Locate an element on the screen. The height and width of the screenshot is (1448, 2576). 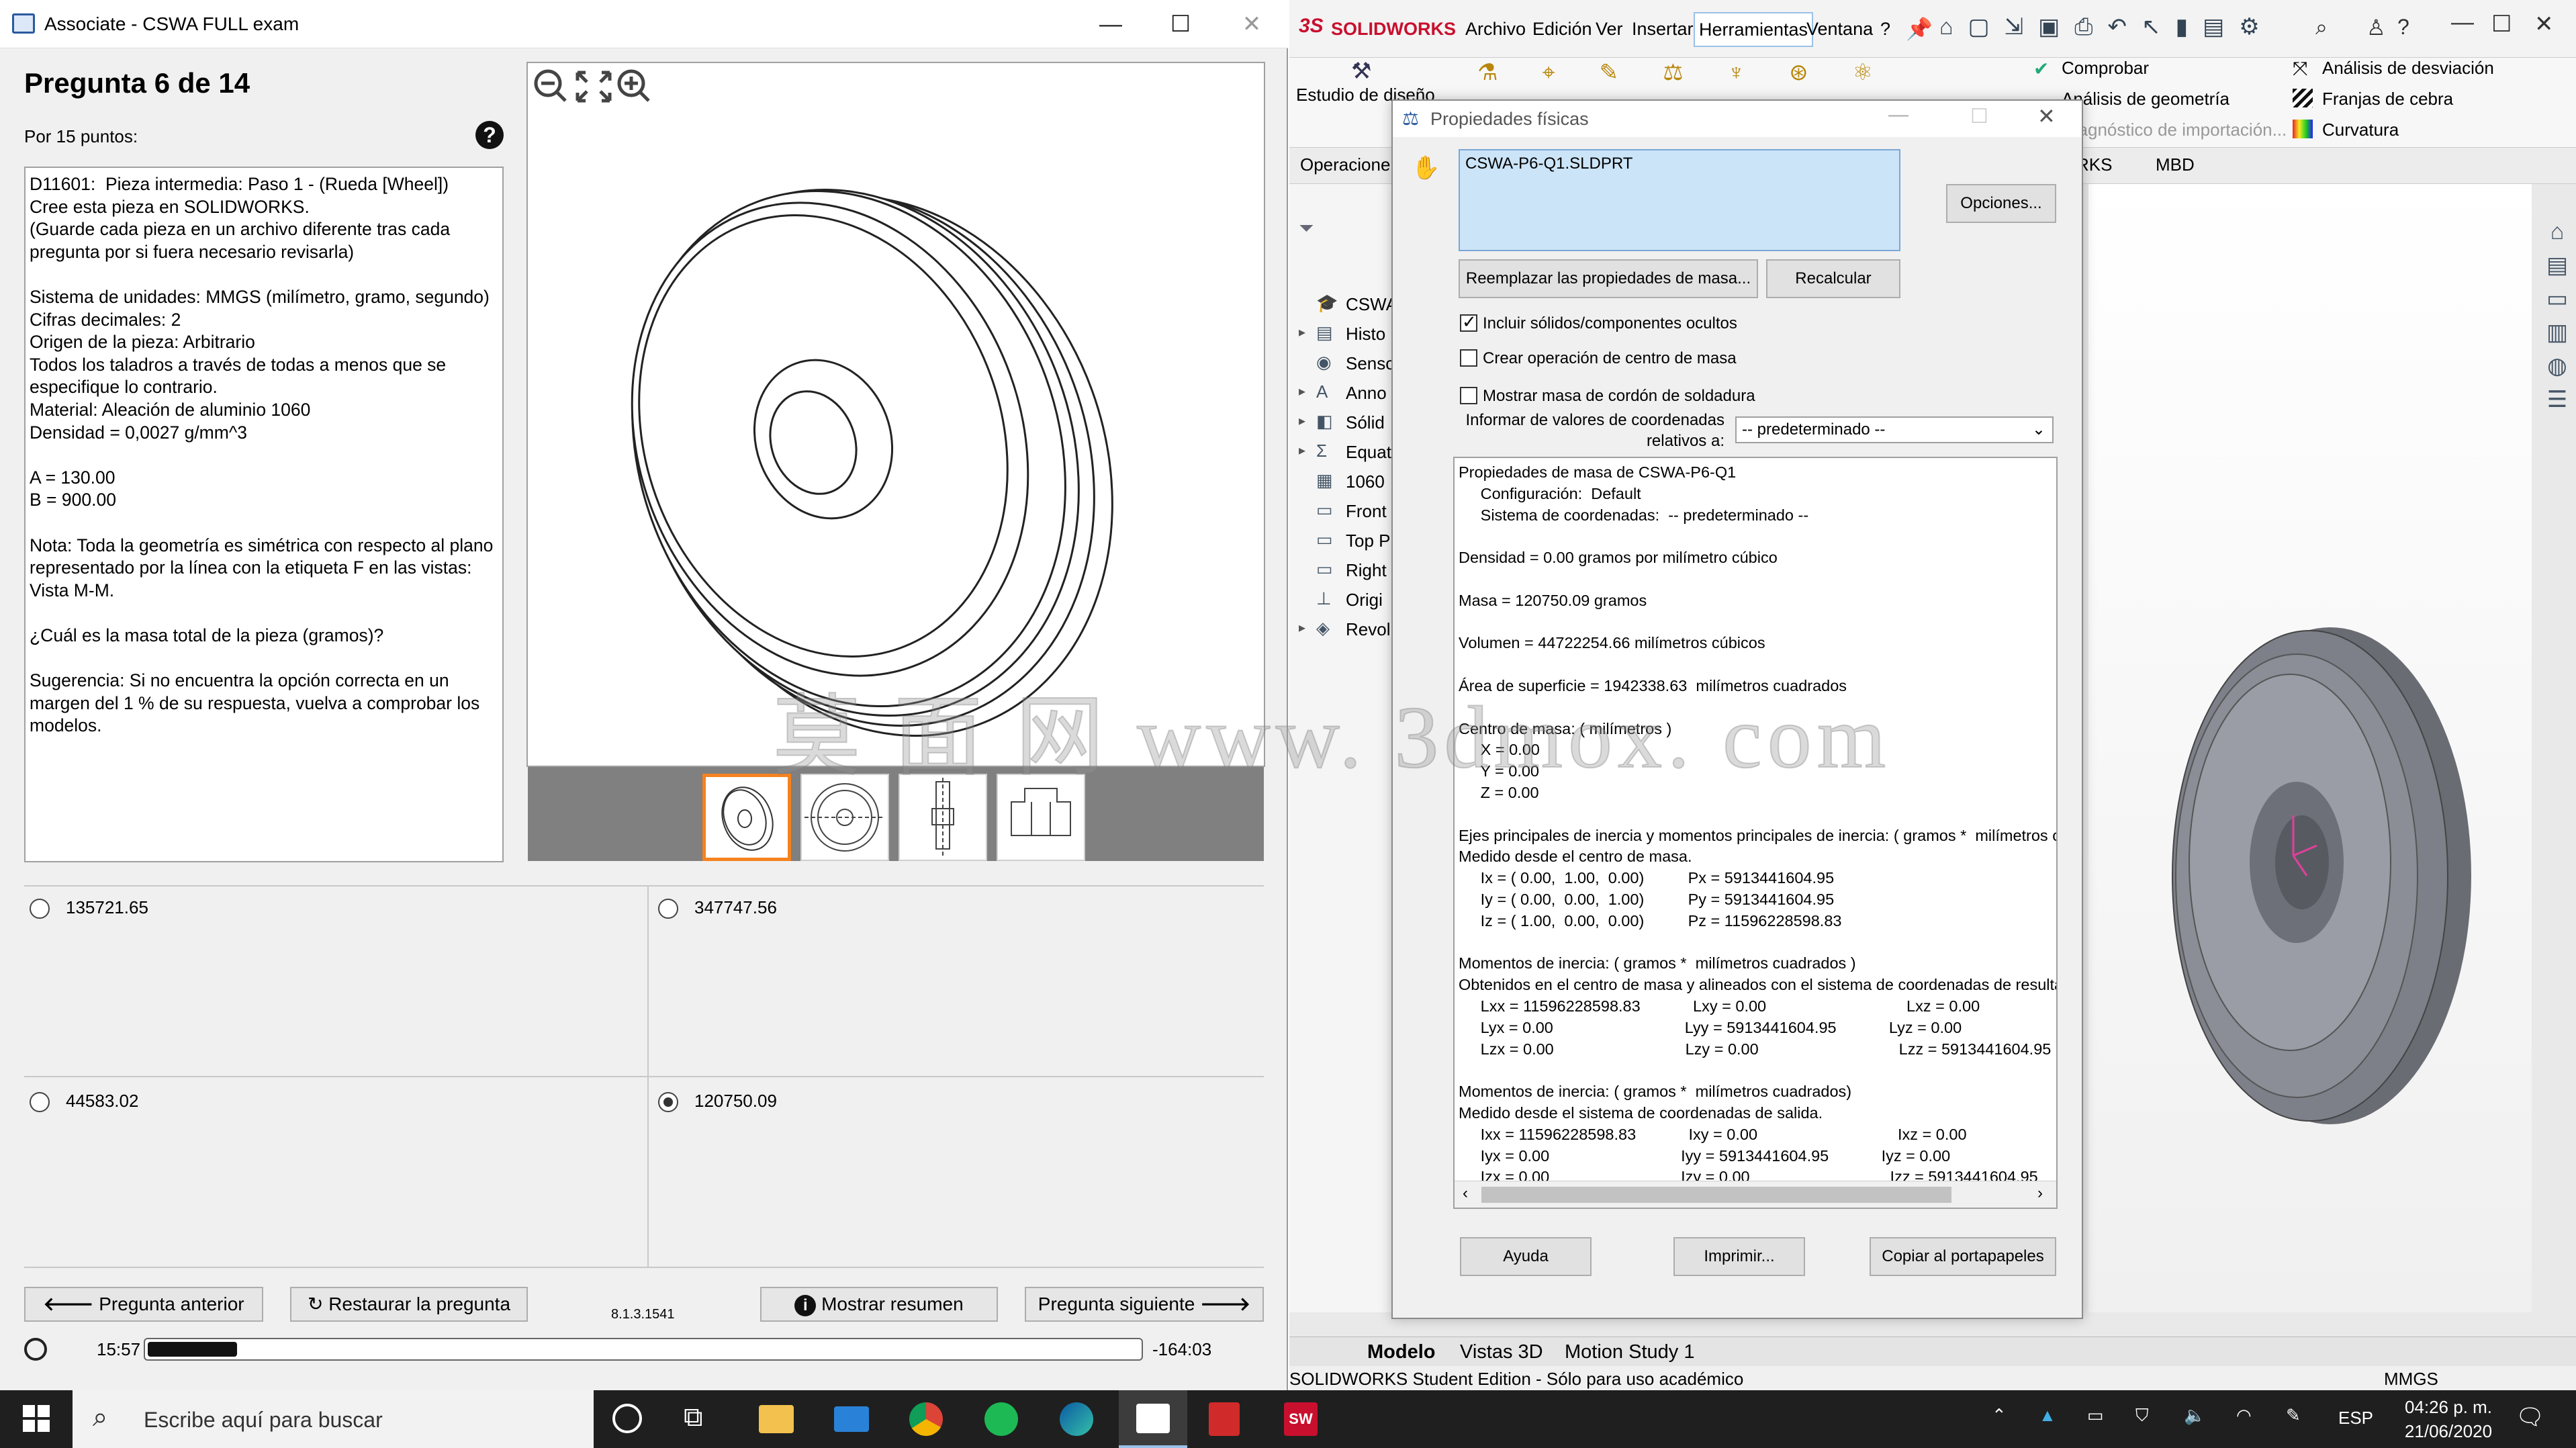
minimize-button: — is located at coordinates (1110, 24).